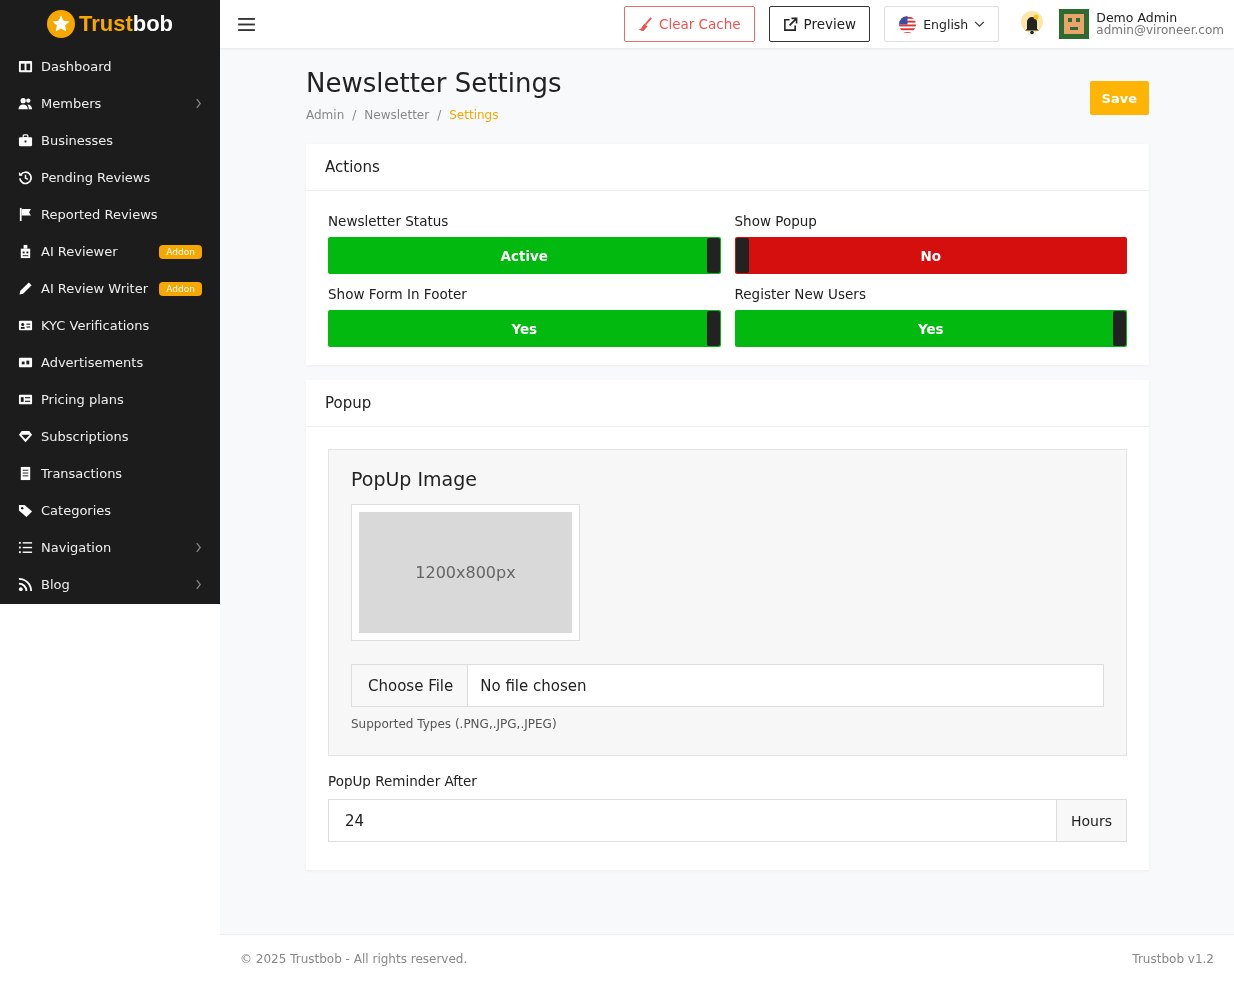  What do you see at coordinates (25, 547) in the screenshot?
I see `list-icon` at bounding box center [25, 547].